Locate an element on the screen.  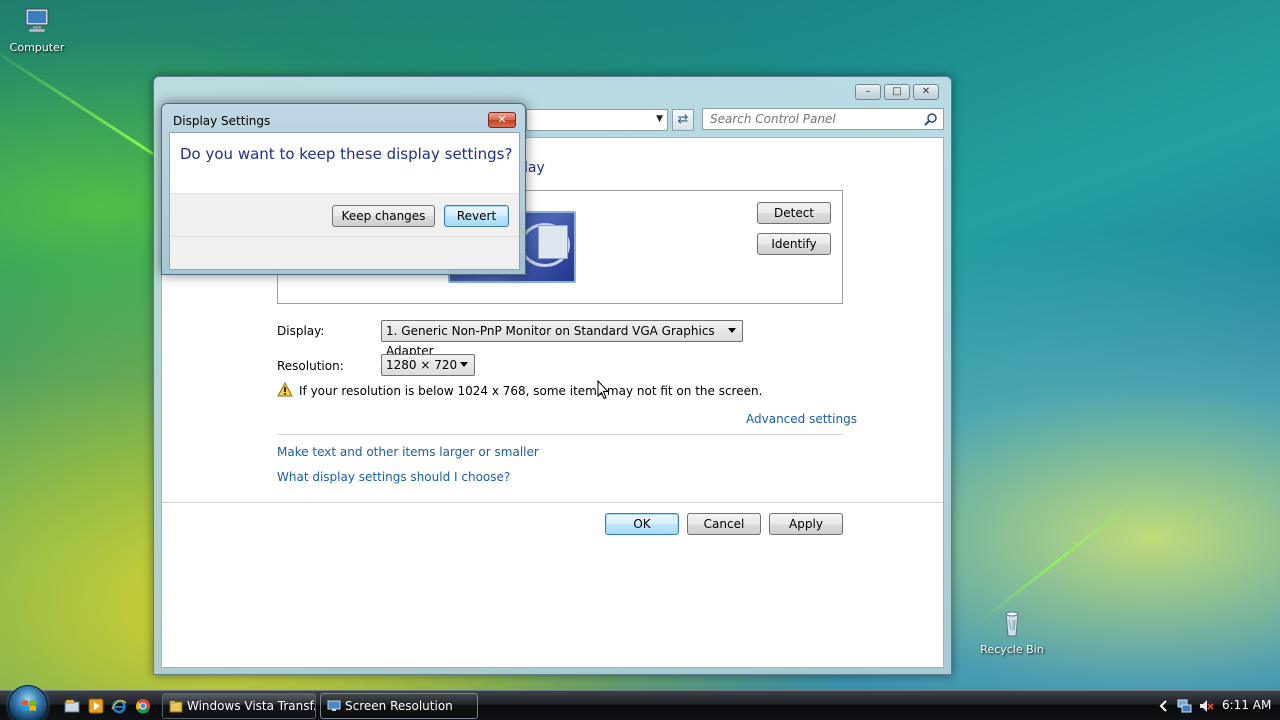
apply-button: Apply is located at coordinates (806, 524).